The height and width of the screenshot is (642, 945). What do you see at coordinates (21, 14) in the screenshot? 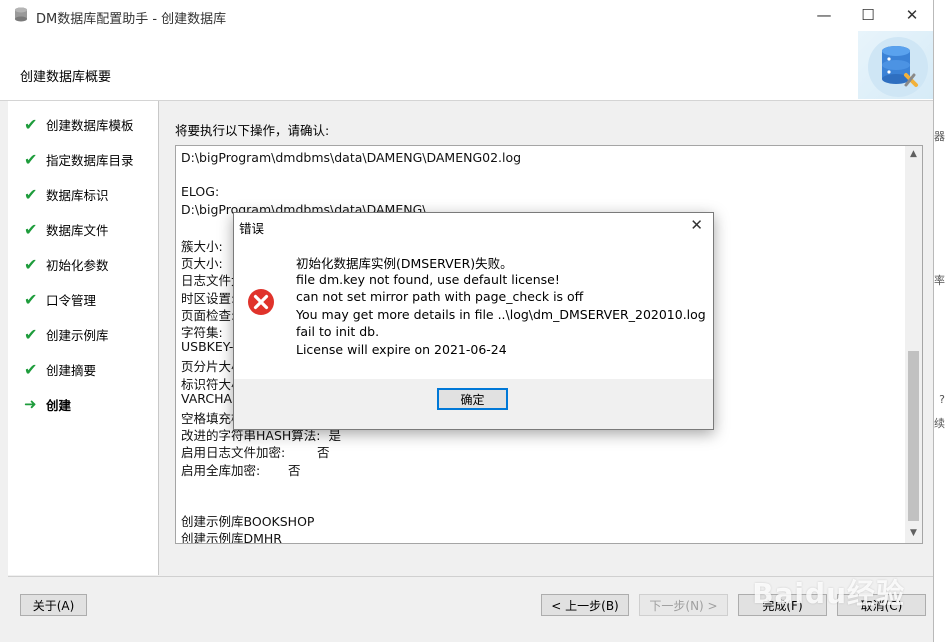
I see `app-icon` at bounding box center [21, 14].